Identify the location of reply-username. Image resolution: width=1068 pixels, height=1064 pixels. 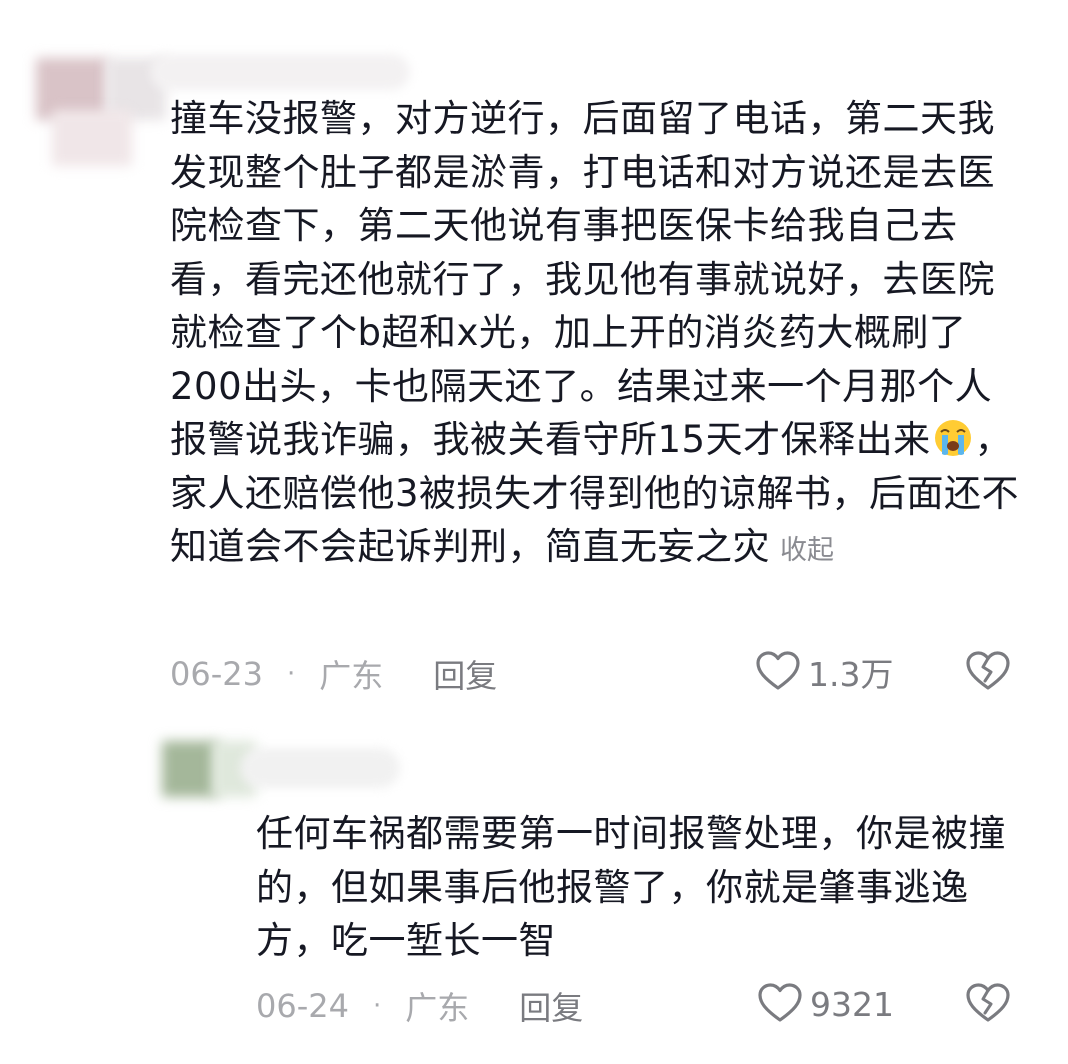
(320, 768).